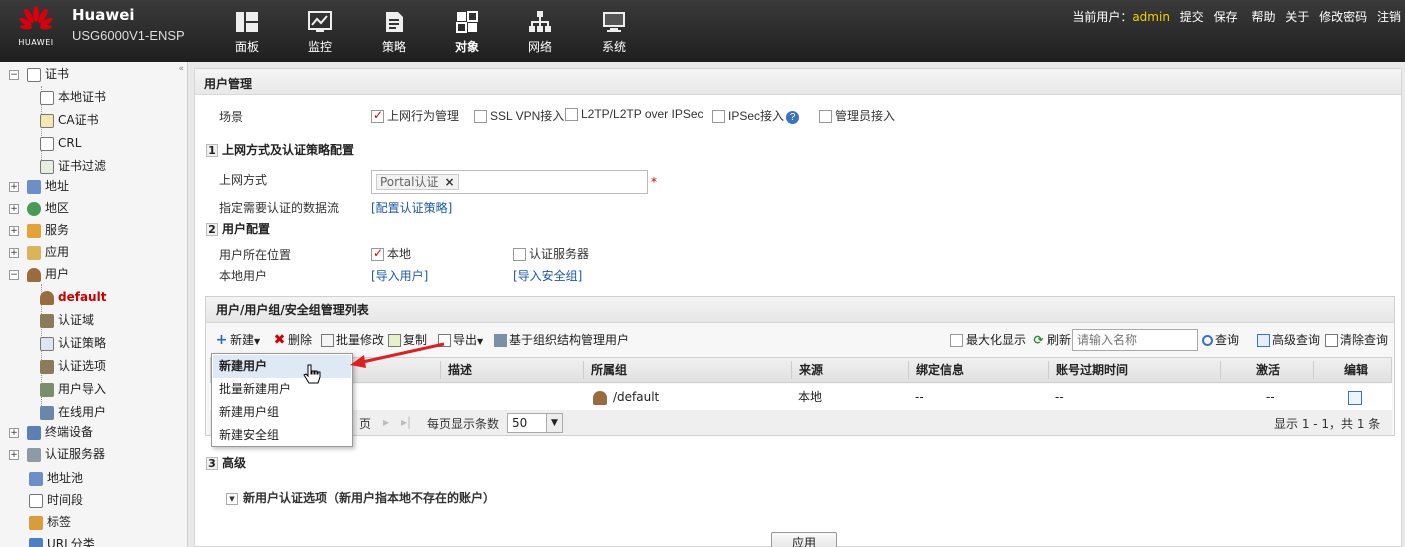 This screenshot has width=1405, height=547. What do you see at coordinates (793, 117) in the screenshot?
I see `help-icon: ?` at bounding box center [793, 117].